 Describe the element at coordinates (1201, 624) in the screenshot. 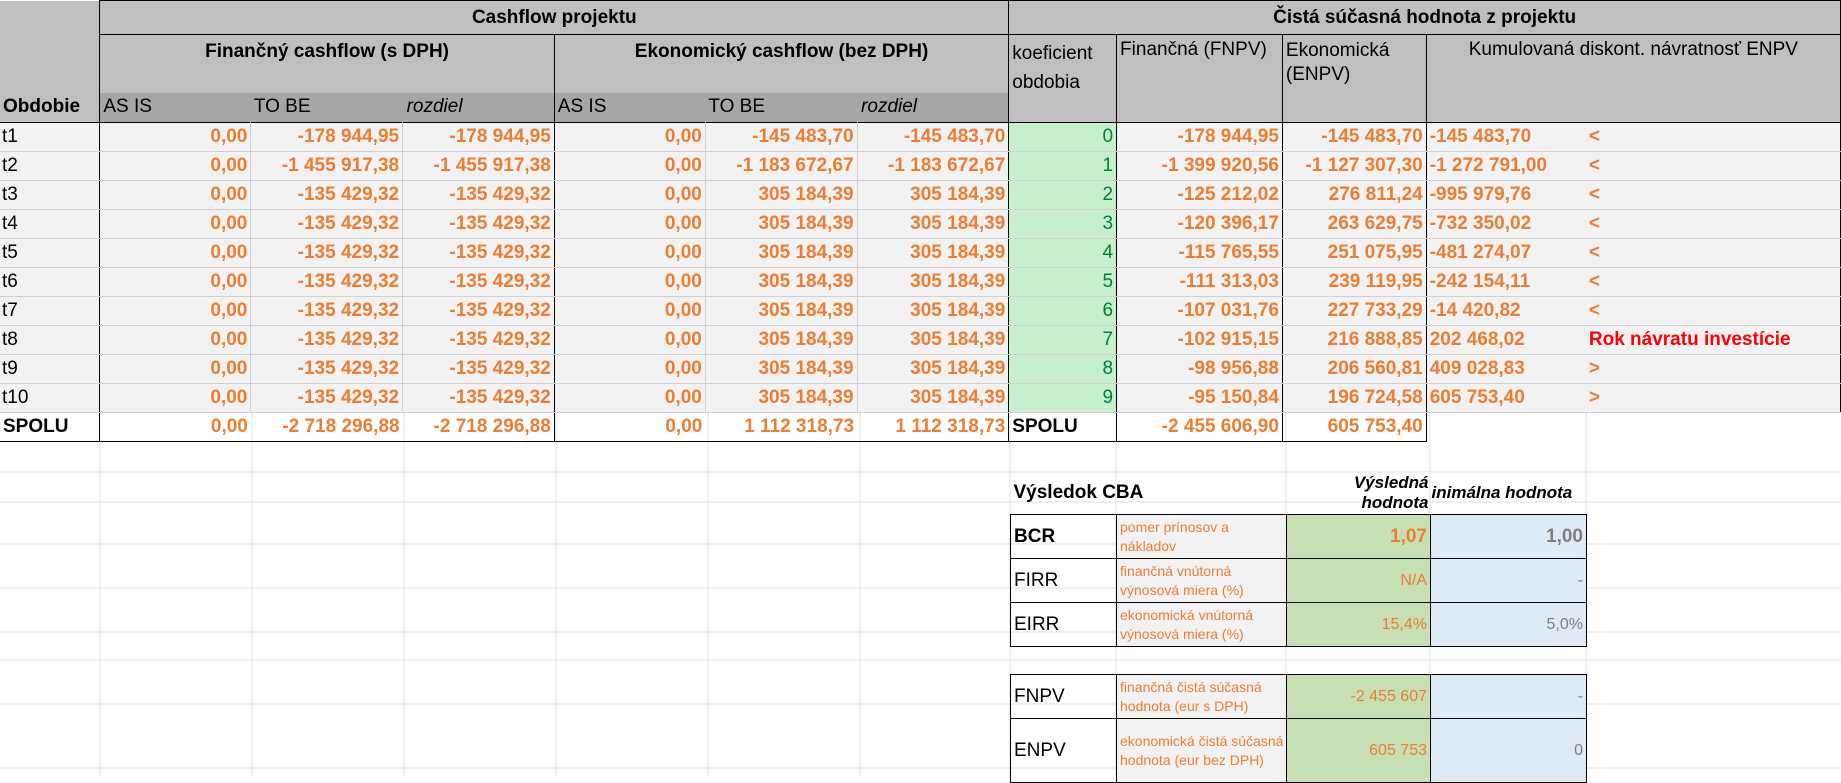

I see `cba-description: ekonomická vnútorná výnosová miera (%)` at that location.